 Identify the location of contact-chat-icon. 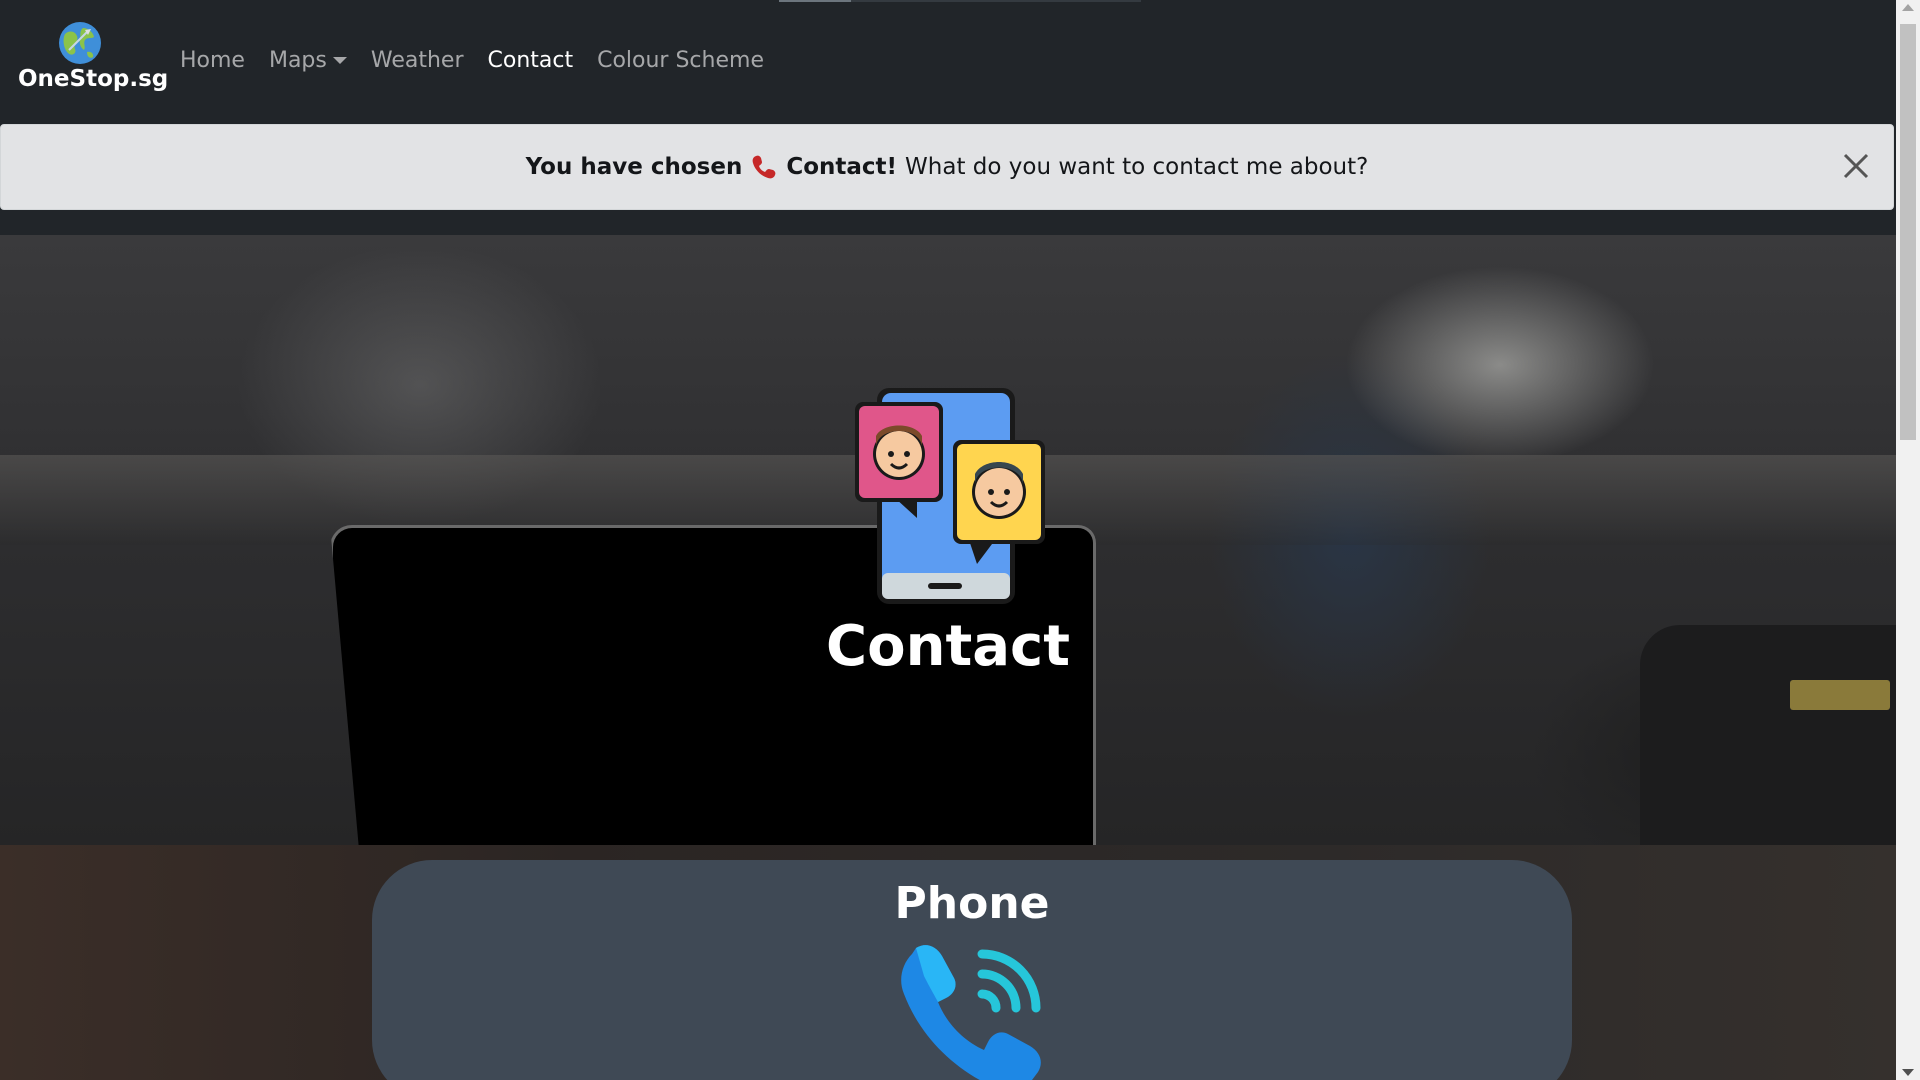
(950, 496).